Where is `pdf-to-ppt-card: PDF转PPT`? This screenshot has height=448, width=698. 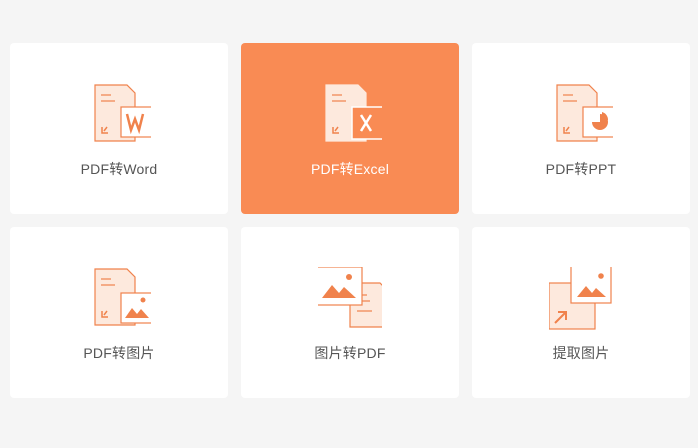
pdf-to-ppt-card: PDF转PPT is located at coordinates (581, 128).